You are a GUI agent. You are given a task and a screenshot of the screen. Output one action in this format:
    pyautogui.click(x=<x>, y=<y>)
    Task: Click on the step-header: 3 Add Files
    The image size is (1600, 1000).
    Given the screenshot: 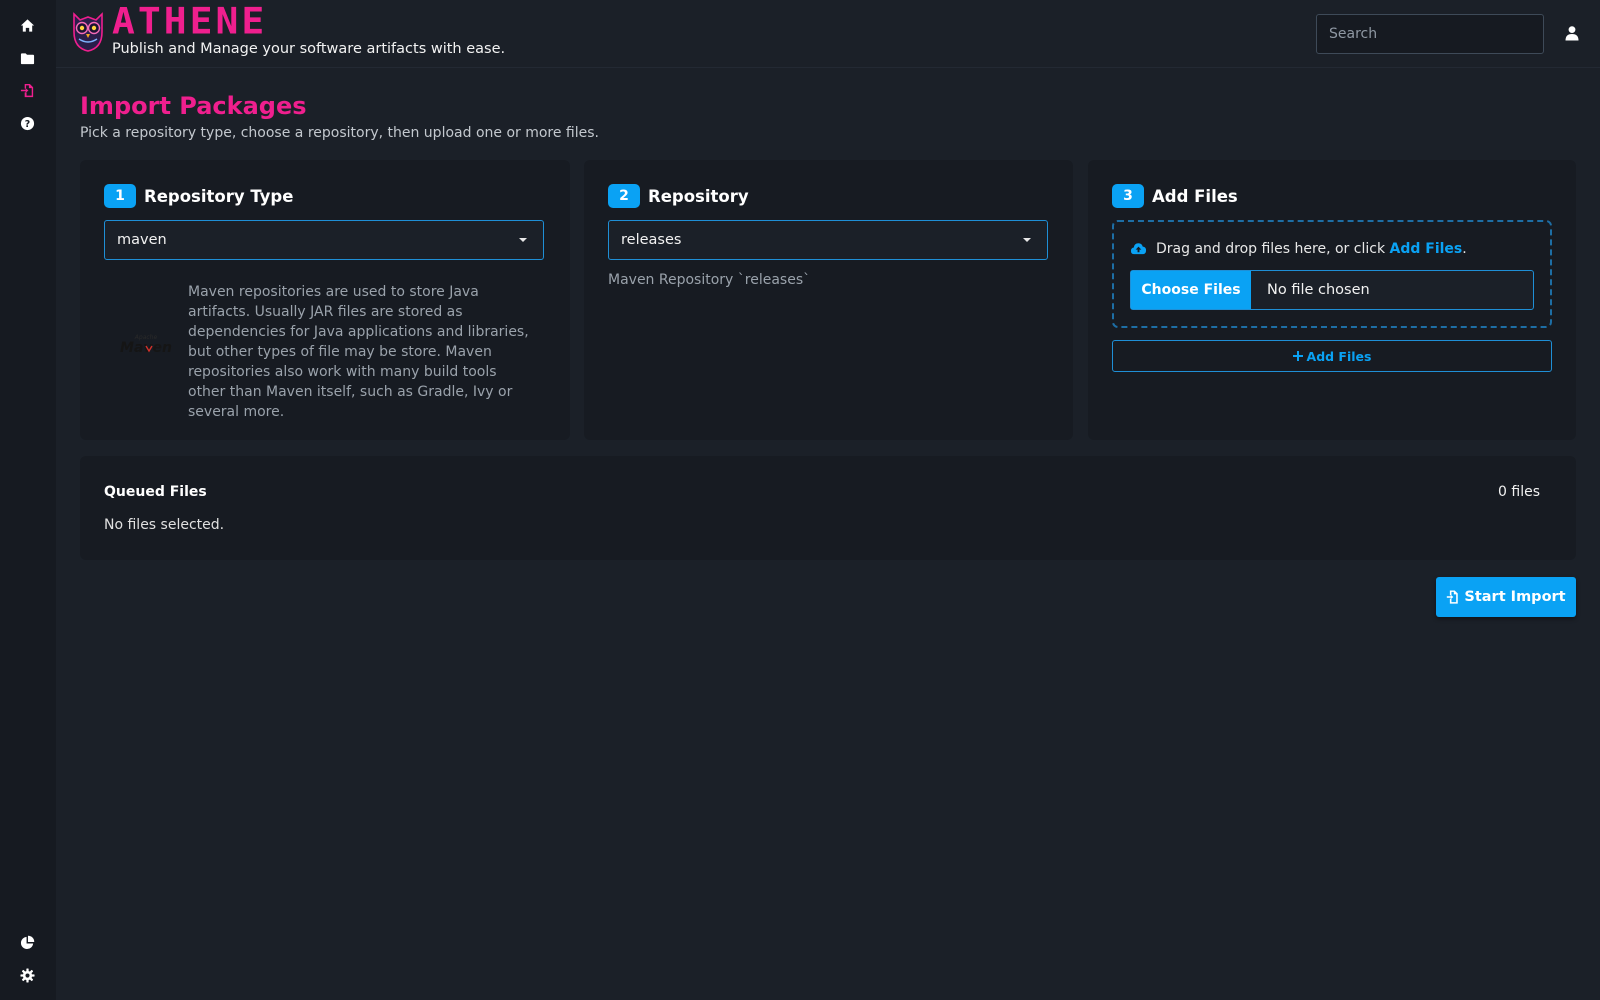 What is the action you would take?
    pyautogui.click(x=1175, y=196)
    